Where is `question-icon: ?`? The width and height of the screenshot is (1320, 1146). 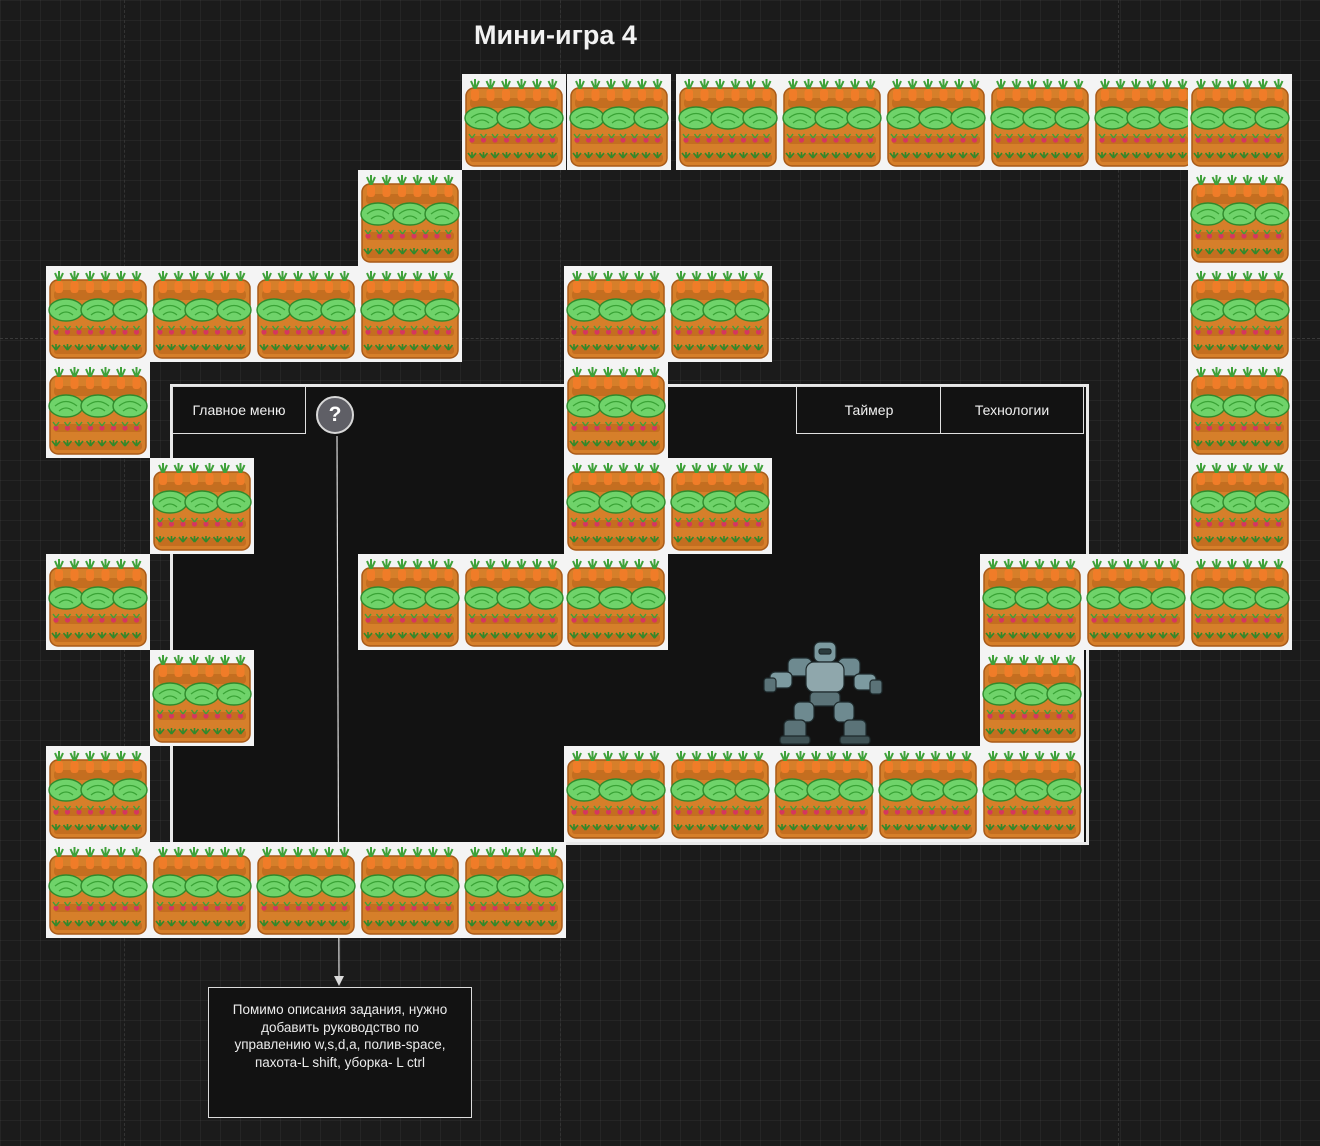
question-icon: ? is located at coordinates (335, 415).